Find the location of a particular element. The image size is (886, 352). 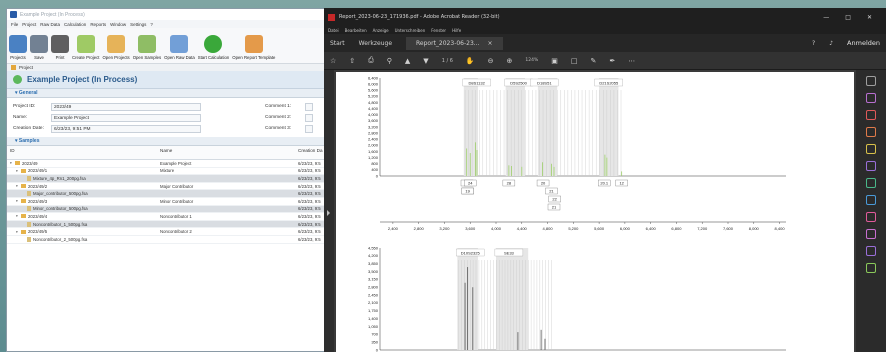

field-value: 2023/49 is located at coordinates (126, 106).